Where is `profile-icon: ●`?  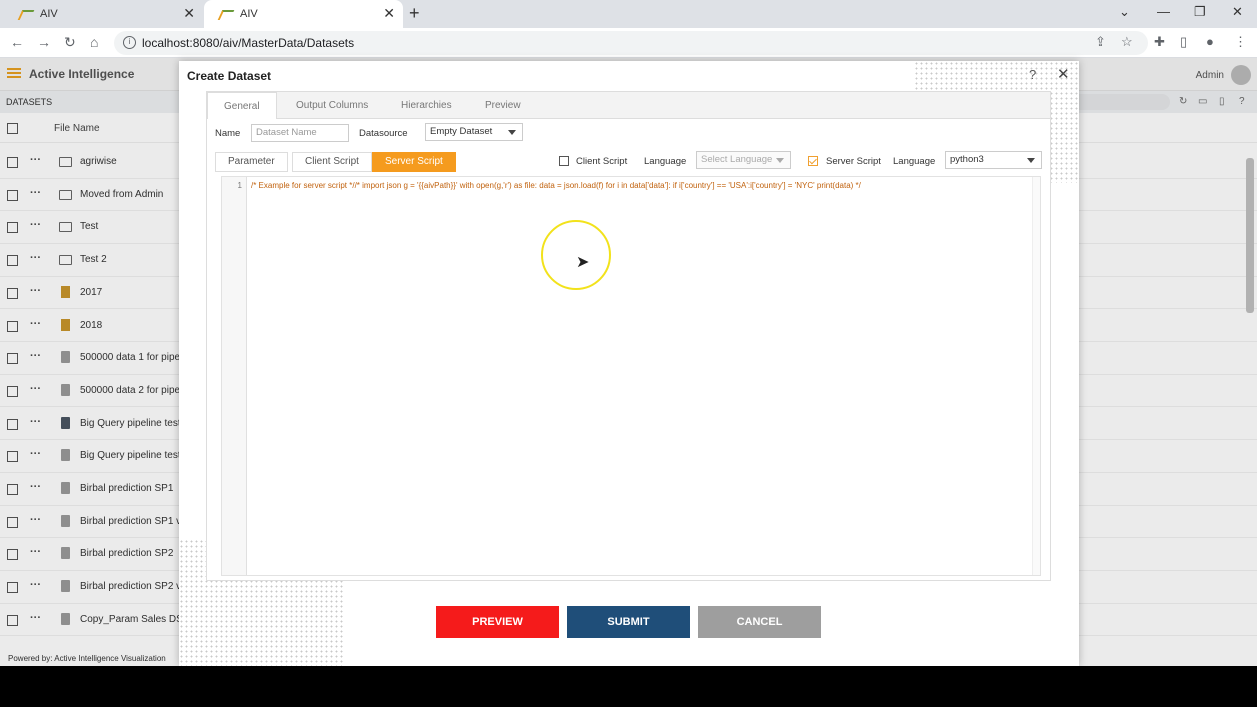
profile-icon: ● is located at coordinates (1210, 41).